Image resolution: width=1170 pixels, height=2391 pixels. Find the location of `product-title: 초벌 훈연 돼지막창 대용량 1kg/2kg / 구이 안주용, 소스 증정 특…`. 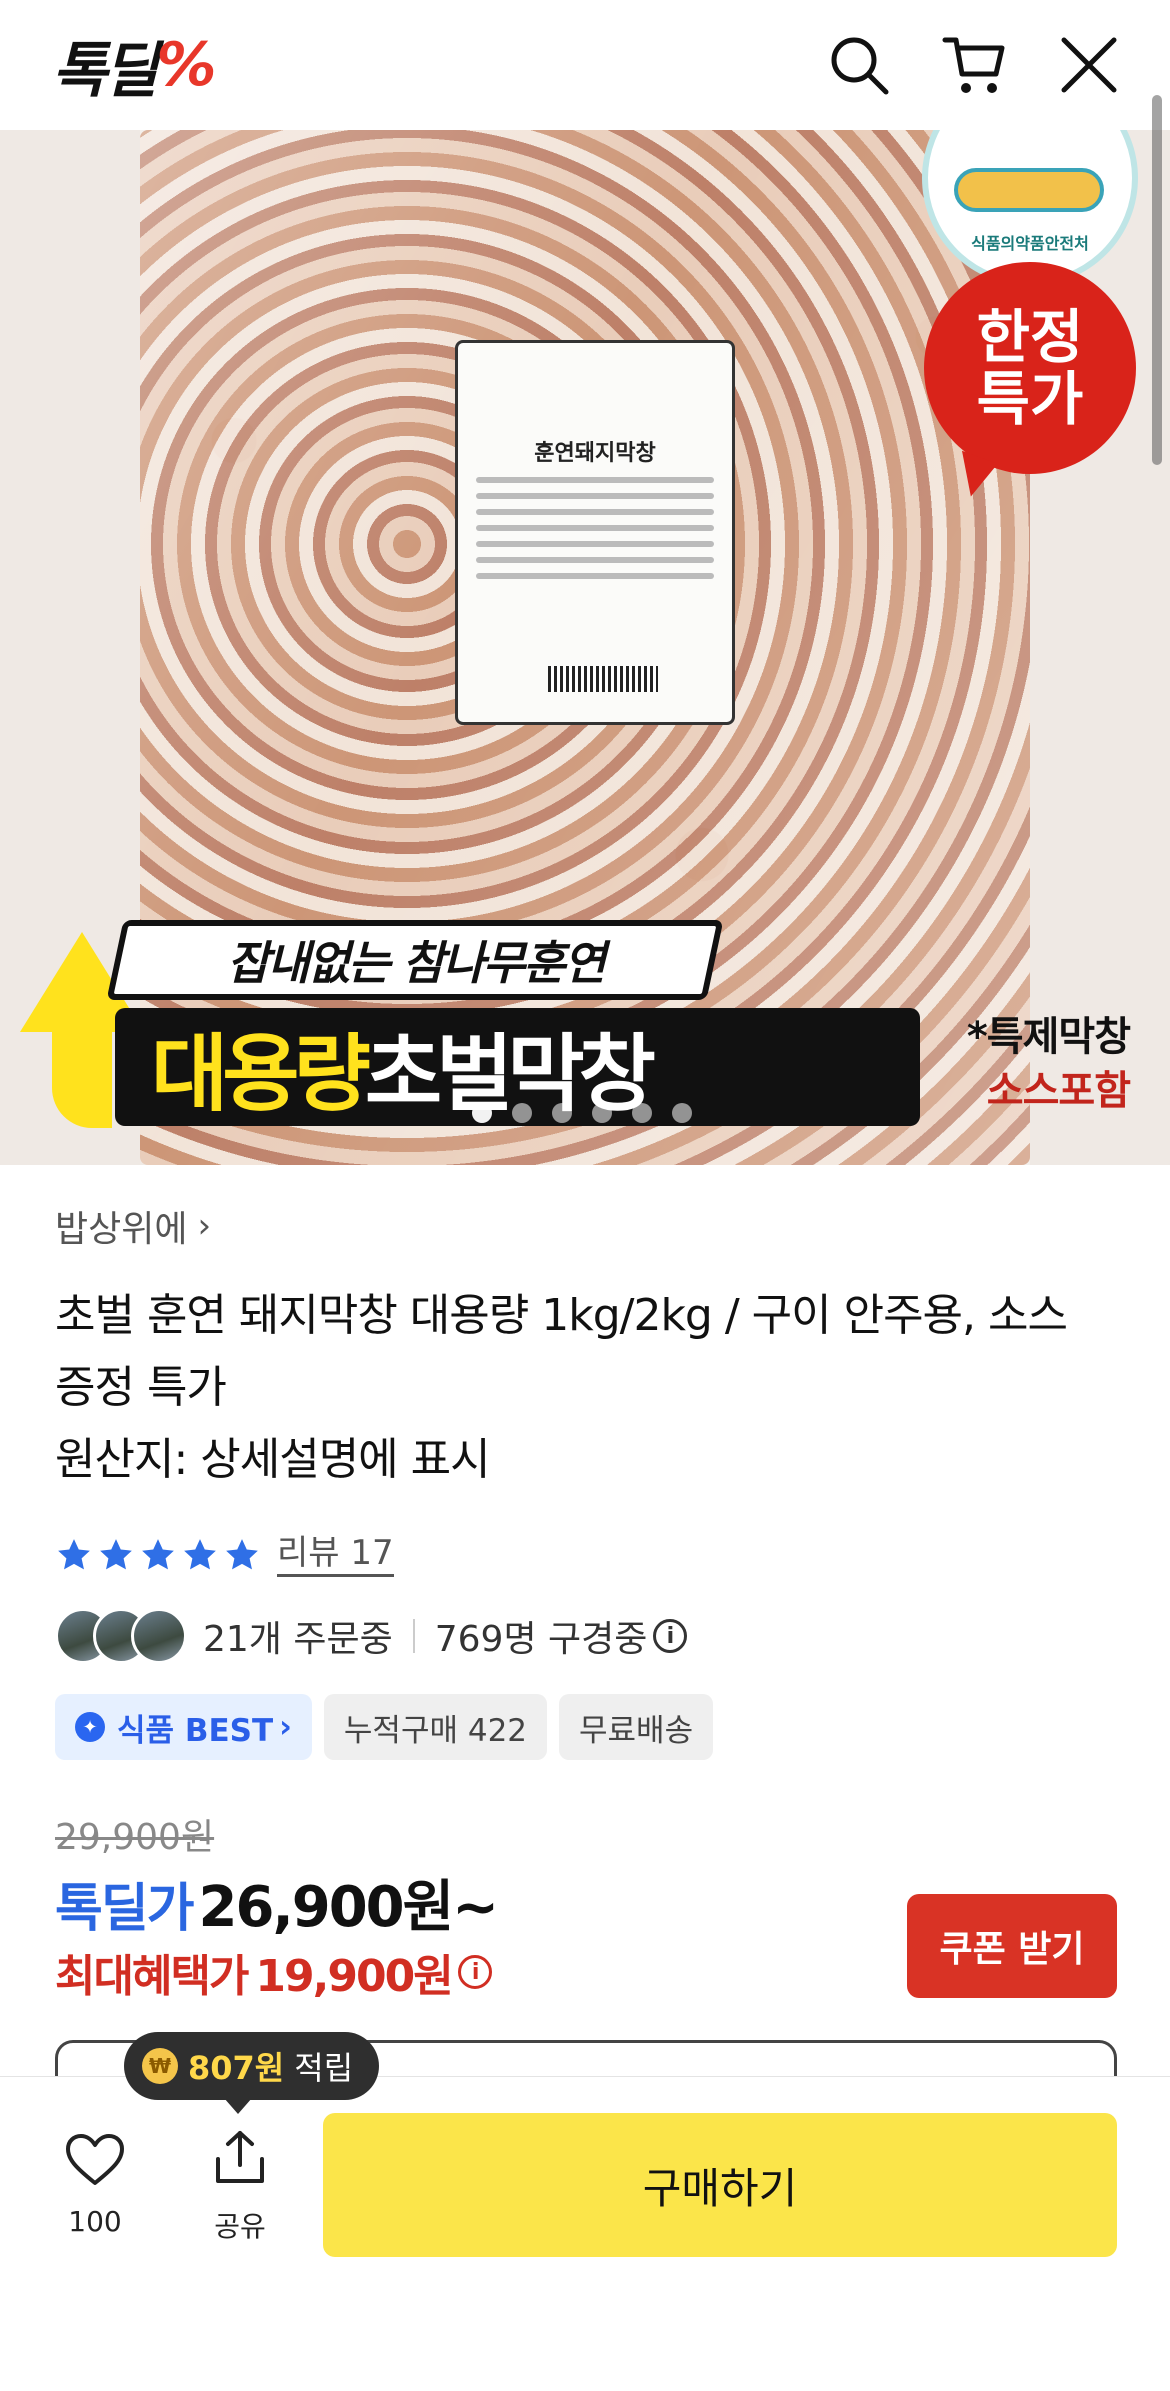

product-title: 초벌 훈연 돼지막창 대용량 1kg/2kg / 구이 안주용, 소스 증정 특… is located at coordinates (561, 1351).